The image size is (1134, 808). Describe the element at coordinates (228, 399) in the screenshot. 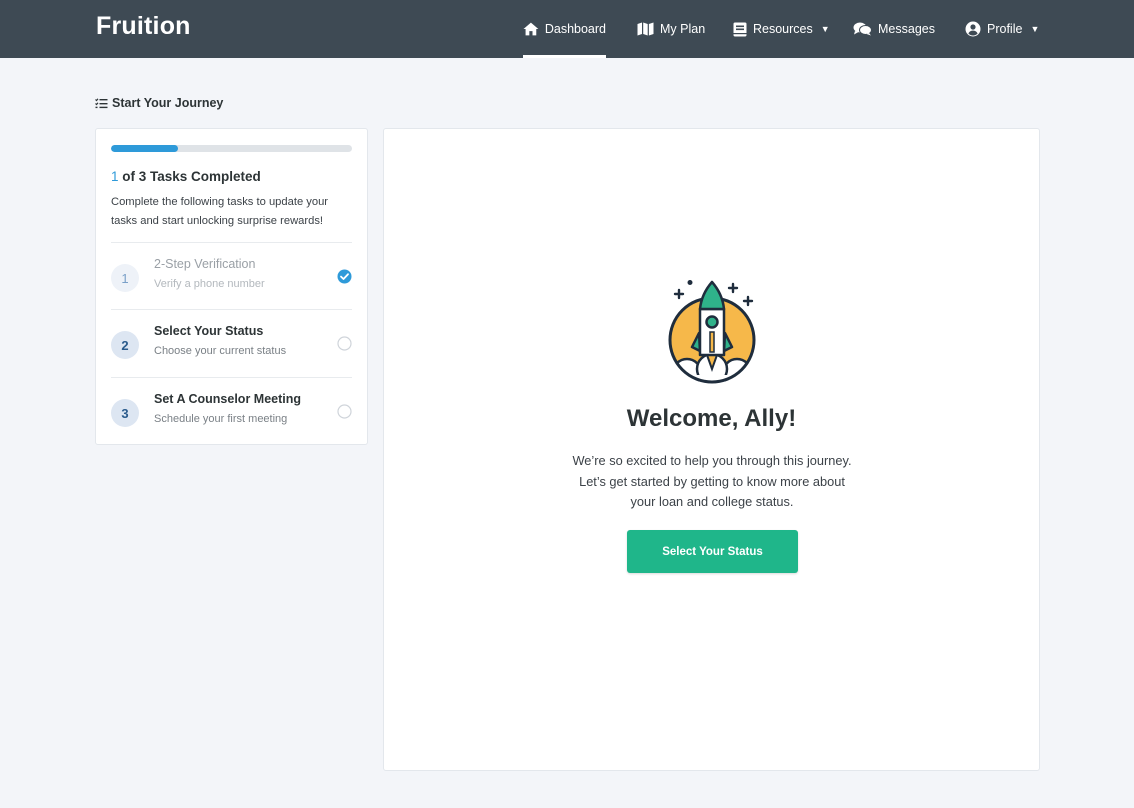

I see `task-title: Set A Counselor Meeting` at that location.